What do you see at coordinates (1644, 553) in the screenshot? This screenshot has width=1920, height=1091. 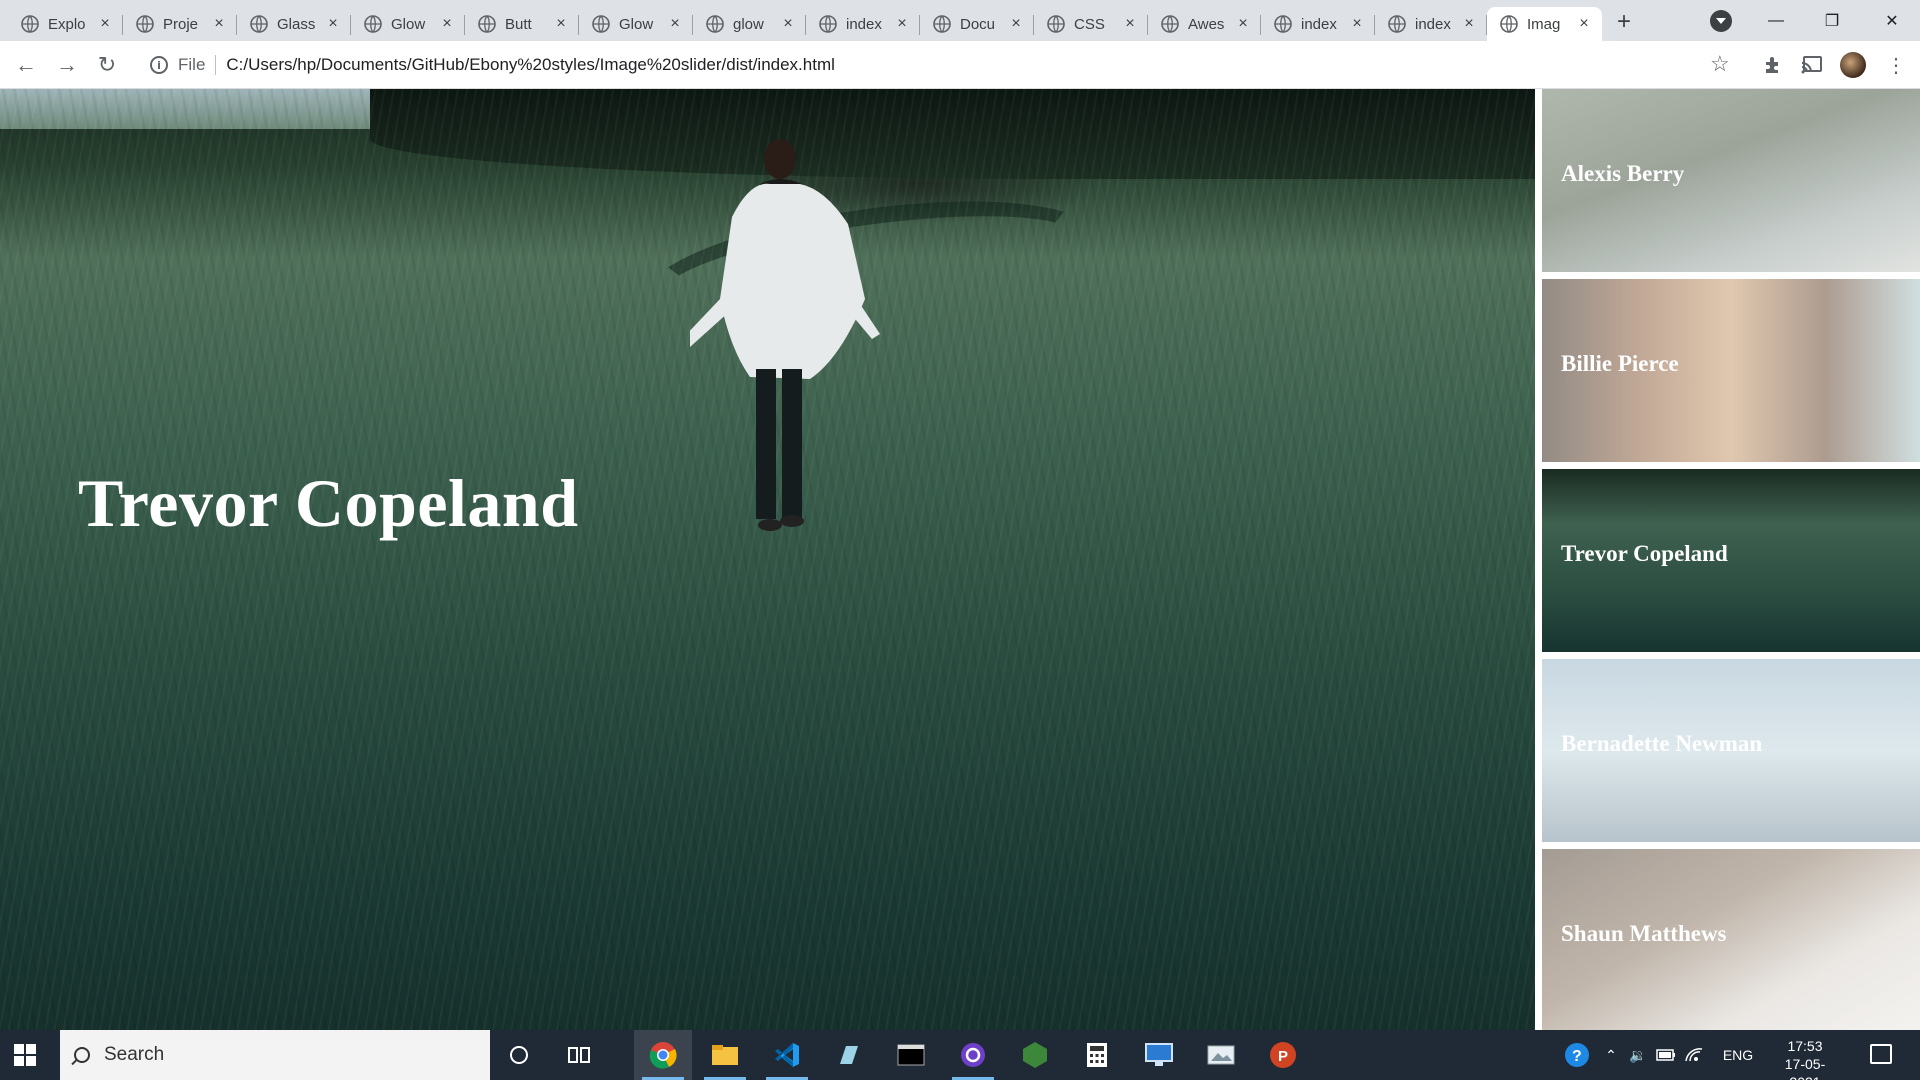 I see `thumbnail-name: Trevor Copeland` at bounding box center [1644, 553].